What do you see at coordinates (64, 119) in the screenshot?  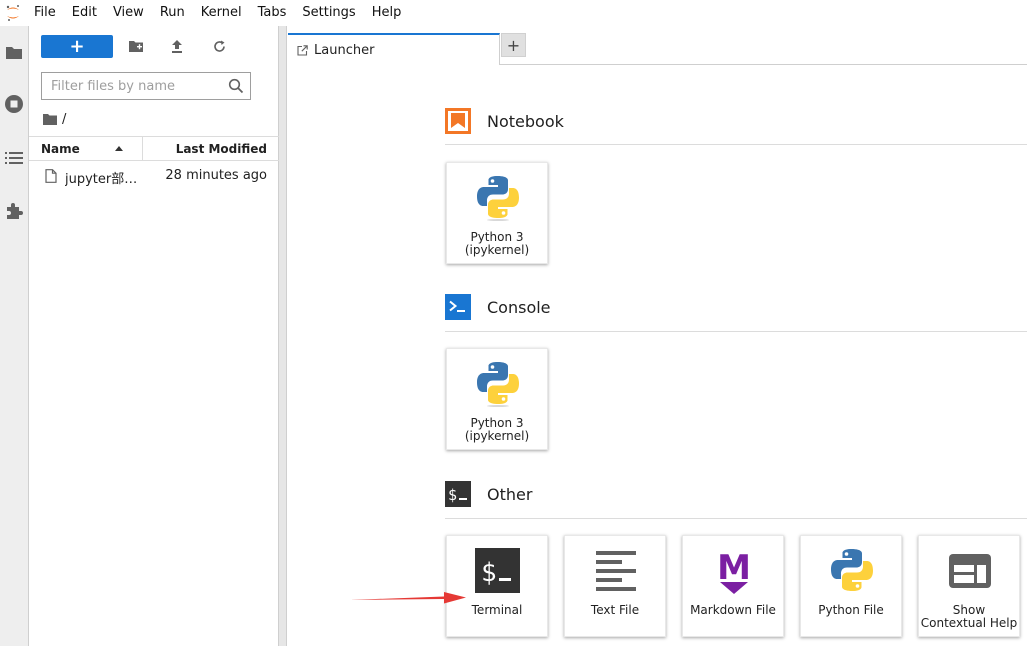 I see `breadcrumb-root: /` at bounding box center [64, 119].